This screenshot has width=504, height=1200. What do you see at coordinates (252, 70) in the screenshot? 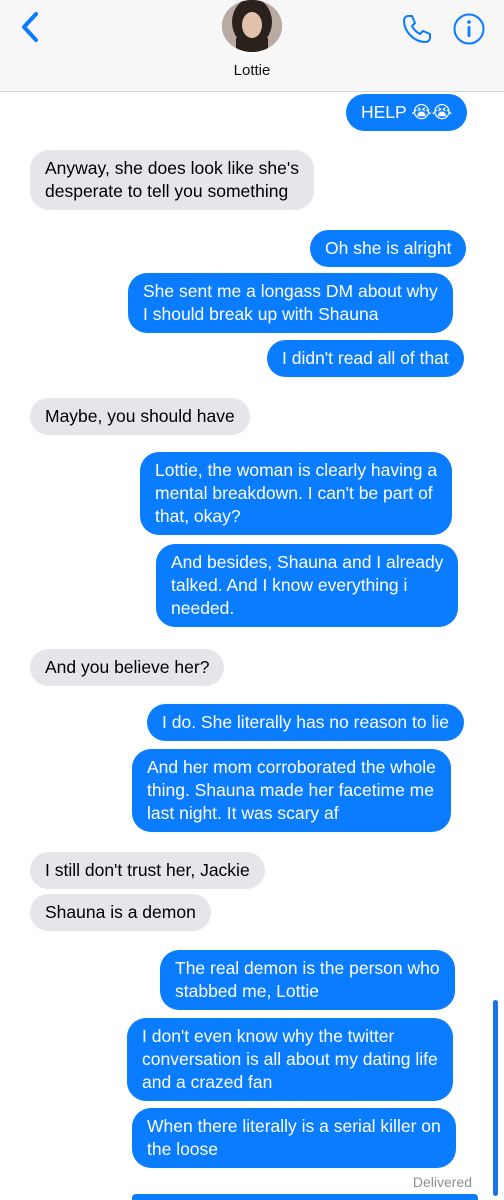
I see `contact-name: Lottie` at bounding box center [252, 70].